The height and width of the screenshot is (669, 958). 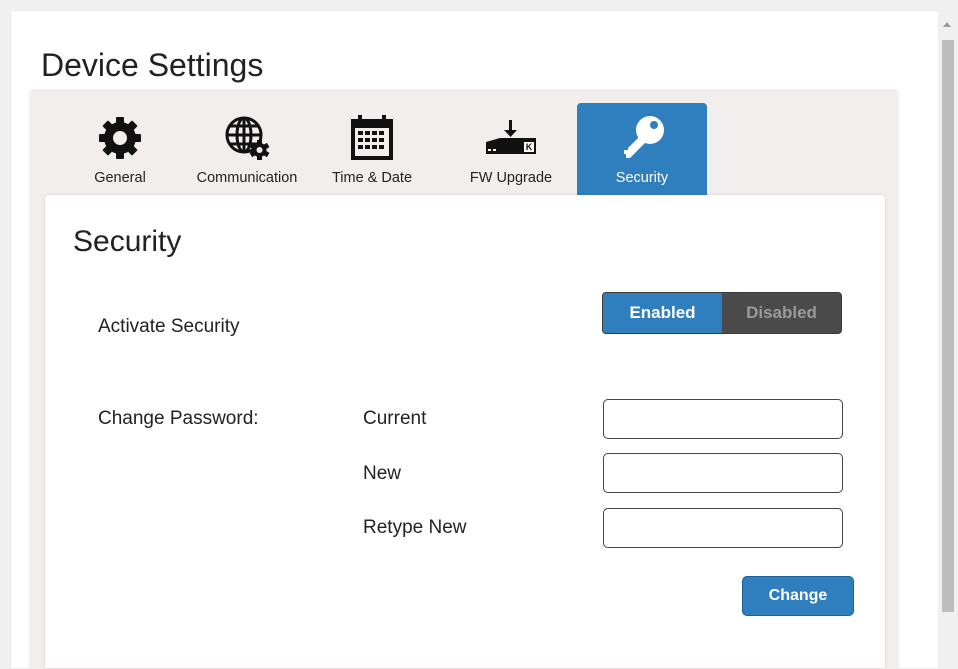 I want to click on retype-password-input, so click(x=723, y=528).